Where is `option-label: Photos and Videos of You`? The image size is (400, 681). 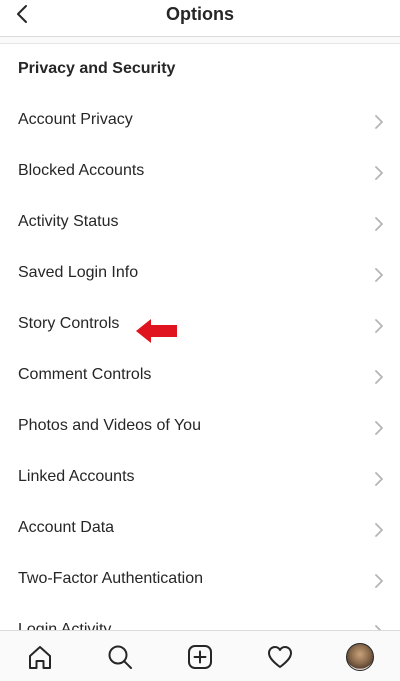 option-label: Photos and Videos of You is located at coordinates (109, 425).